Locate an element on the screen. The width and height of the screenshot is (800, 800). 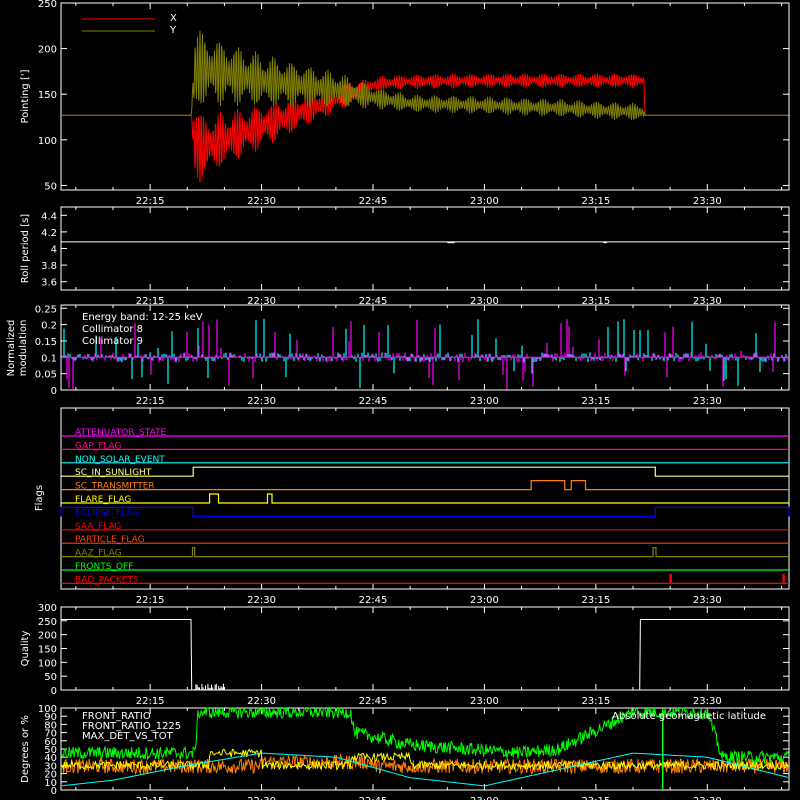
y-axis-label: modulation is located at coordinates (23, 348).